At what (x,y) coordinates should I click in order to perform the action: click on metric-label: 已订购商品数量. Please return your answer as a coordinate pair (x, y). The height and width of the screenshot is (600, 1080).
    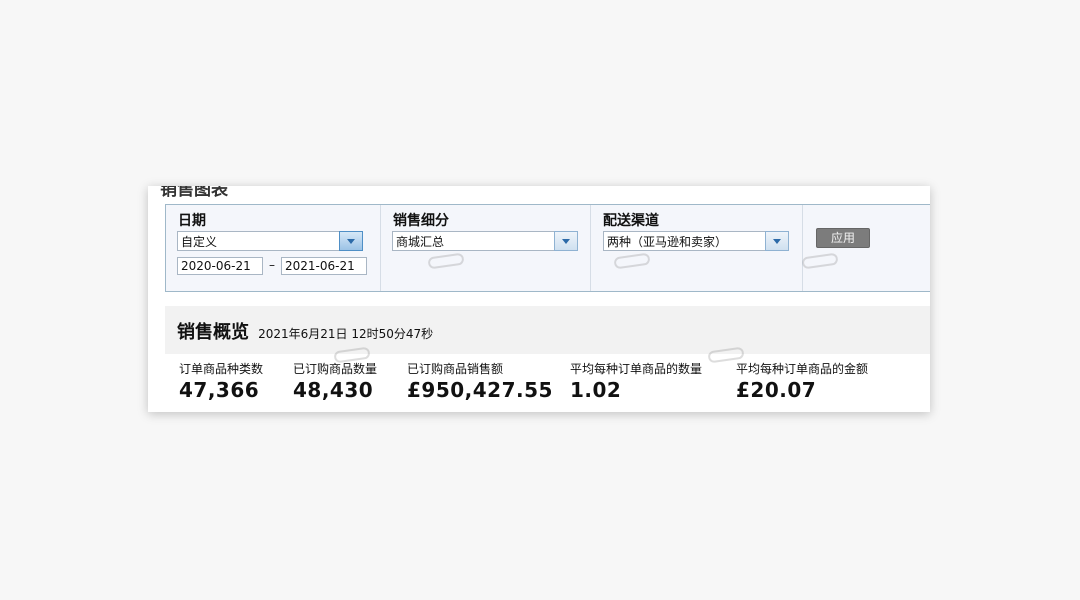
    Looking at the image, I should click on (335, 369).